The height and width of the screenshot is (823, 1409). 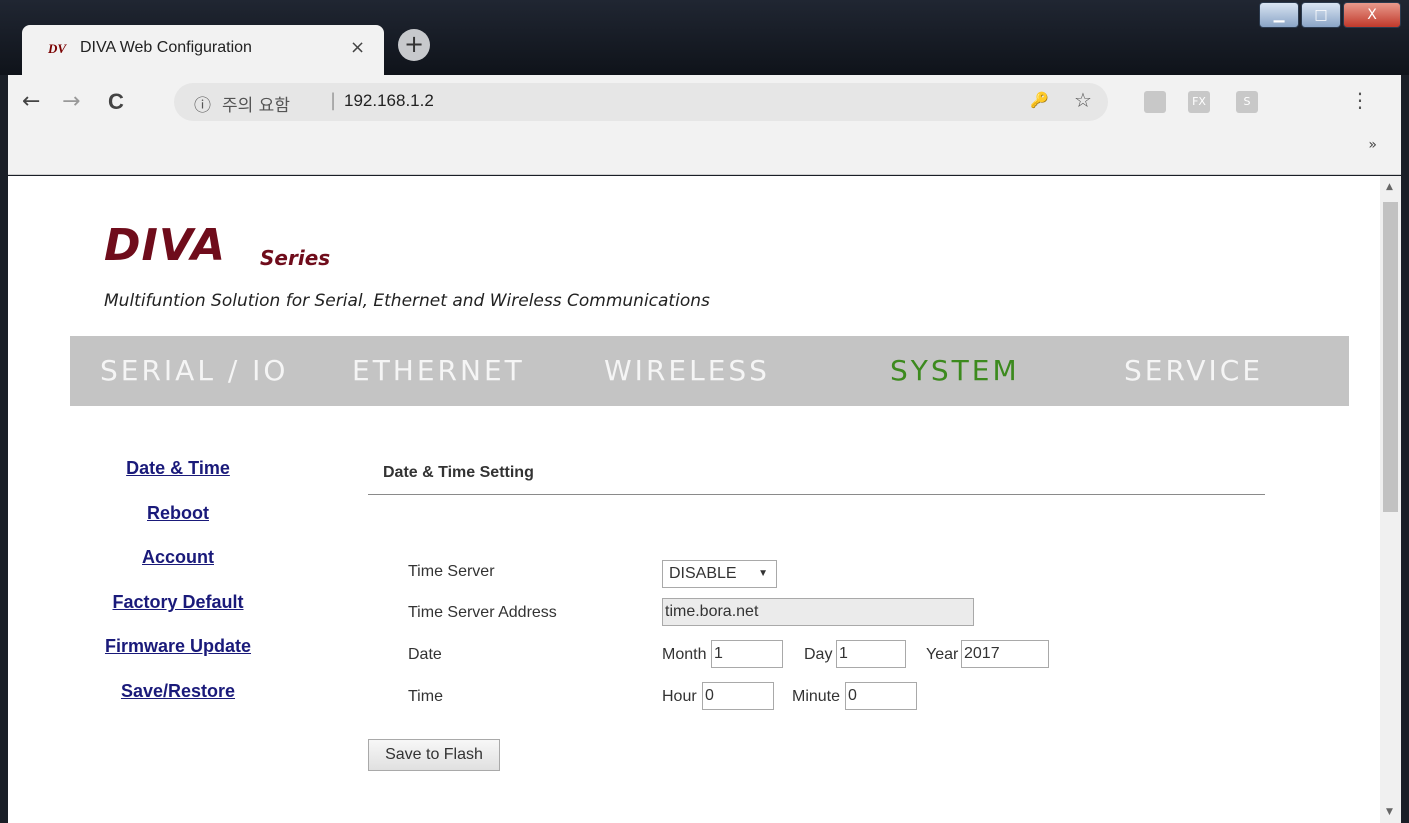 What do you see at coordinates (165, 245) in the screenshot?
I see `brand-logo: DIVA` at bounding box center [165, 245].